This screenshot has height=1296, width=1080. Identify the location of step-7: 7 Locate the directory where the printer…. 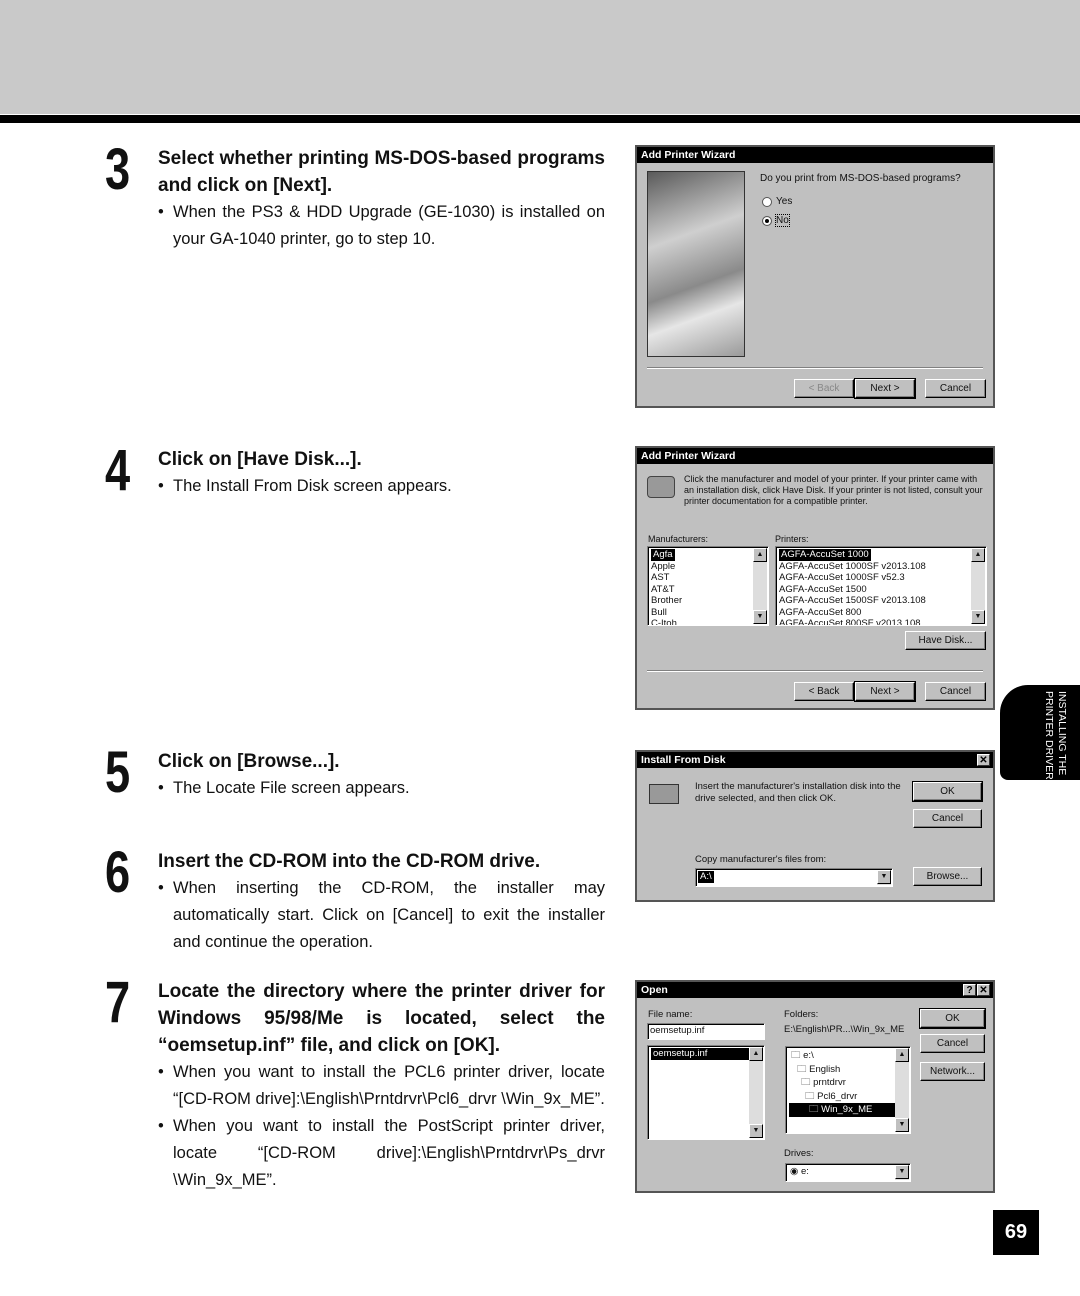
(355, 1084).